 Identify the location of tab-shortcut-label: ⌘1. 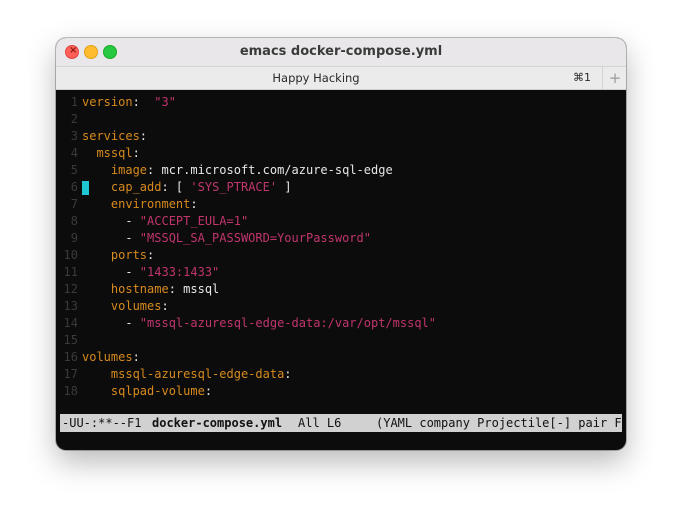
(582, 77).